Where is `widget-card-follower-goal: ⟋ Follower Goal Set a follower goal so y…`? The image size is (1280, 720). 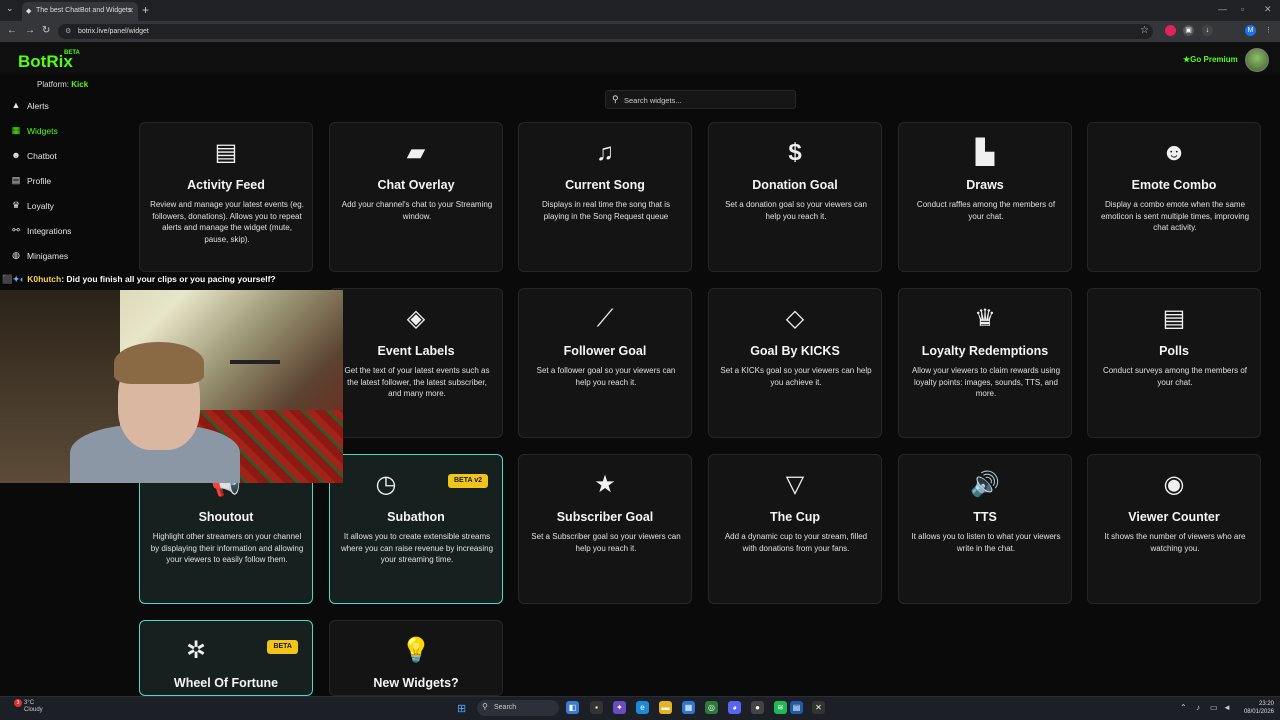 widget-card-follower-goal: ⟋ Follower Goal Set a follower goal so y… is located at coordinates (605, 363).